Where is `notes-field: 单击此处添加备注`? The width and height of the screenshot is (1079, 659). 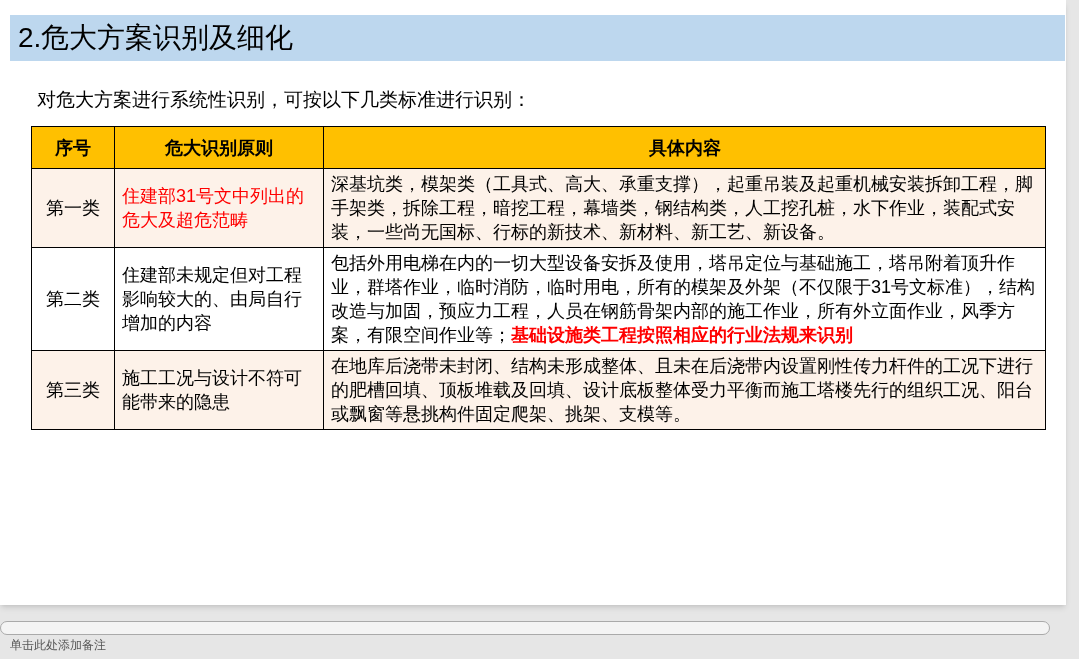
notes-field: 单击此处添加备注 is located at coordinates (544, 645).